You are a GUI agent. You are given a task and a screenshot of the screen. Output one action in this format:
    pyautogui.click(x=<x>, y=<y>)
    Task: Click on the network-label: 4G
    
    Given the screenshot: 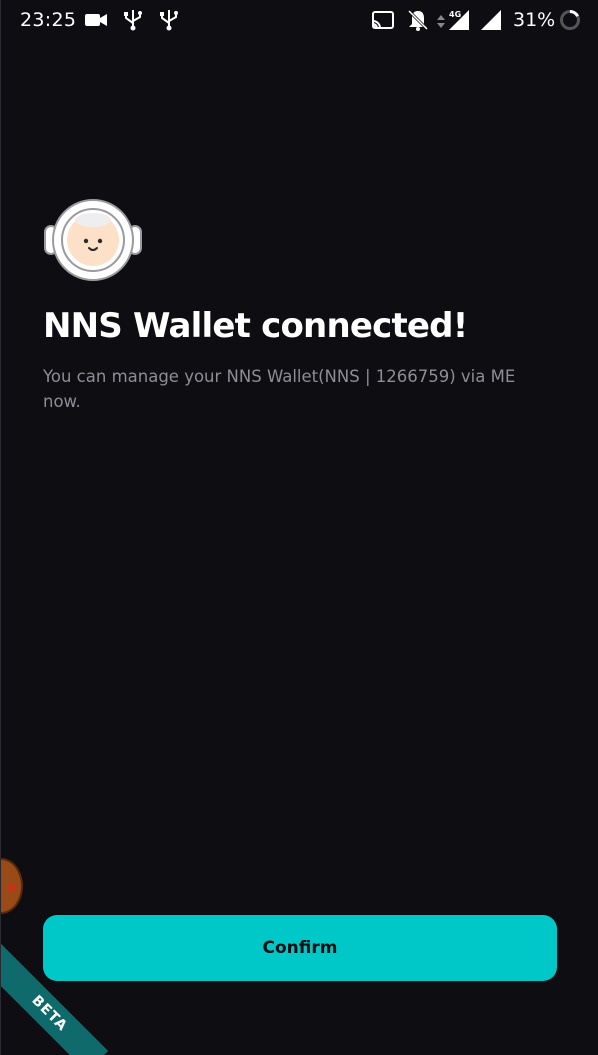 What is the action you would take?
    pyautogui.click(x=455, y=14)
    